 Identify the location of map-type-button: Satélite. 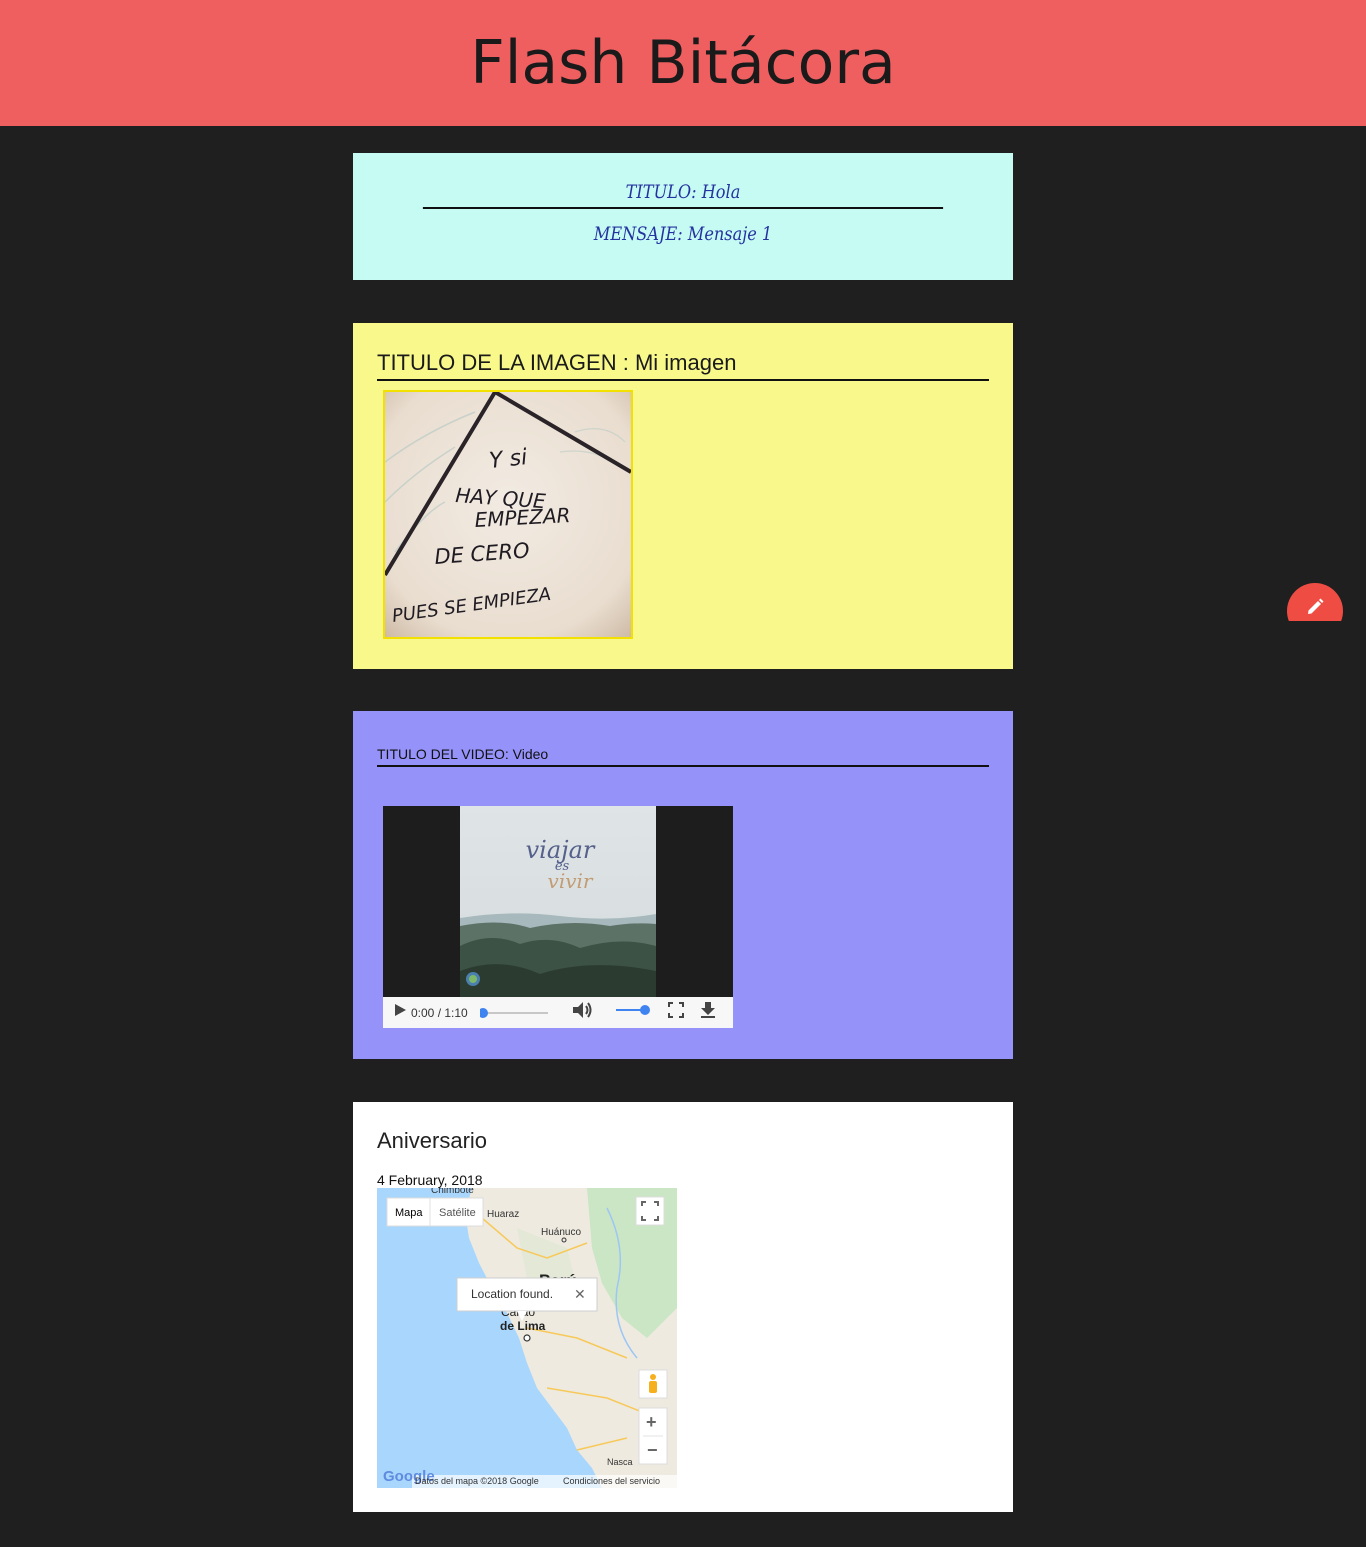
(457, 1213).